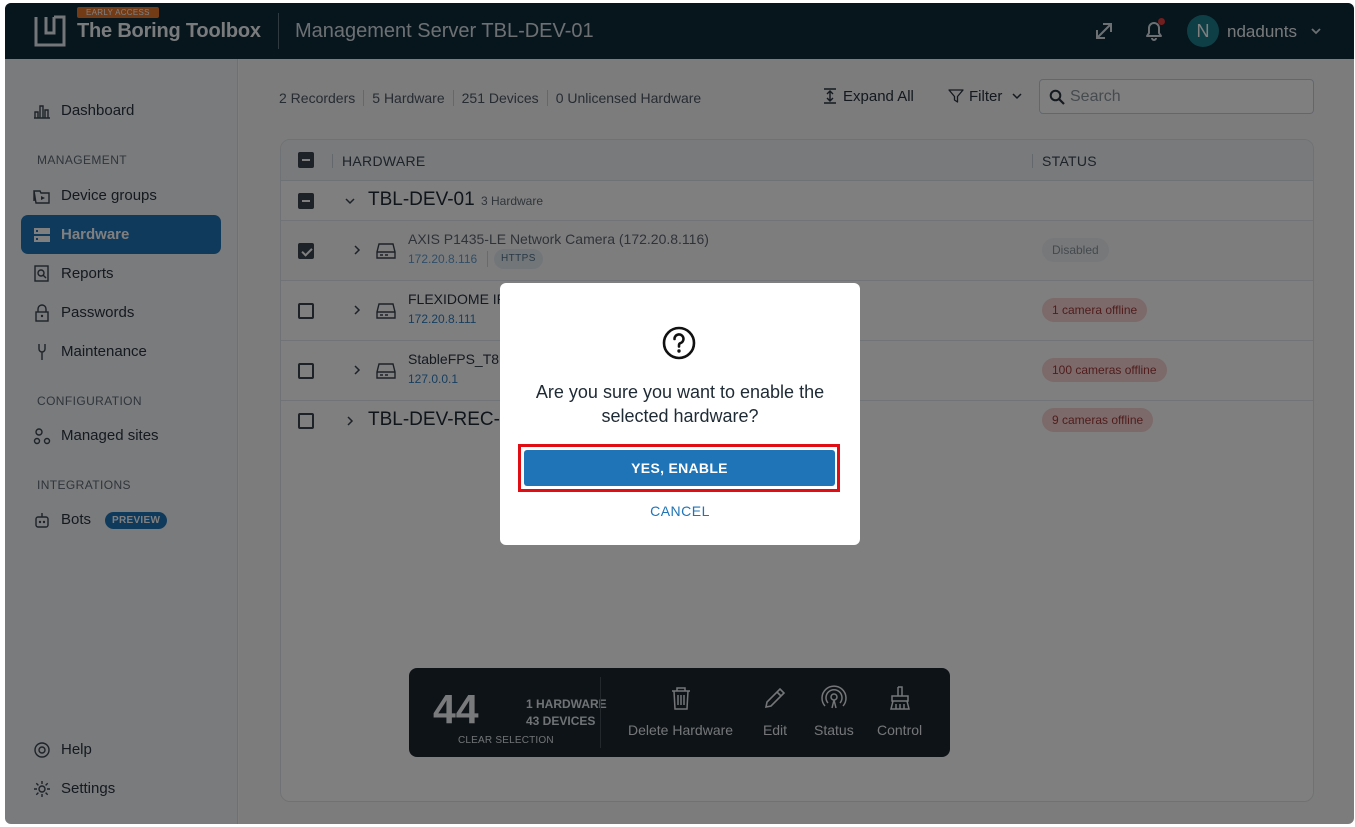  Describe the element at coordinates (680, 511) in the screenshot. I see `cancel-button: CANCEL` at that location.